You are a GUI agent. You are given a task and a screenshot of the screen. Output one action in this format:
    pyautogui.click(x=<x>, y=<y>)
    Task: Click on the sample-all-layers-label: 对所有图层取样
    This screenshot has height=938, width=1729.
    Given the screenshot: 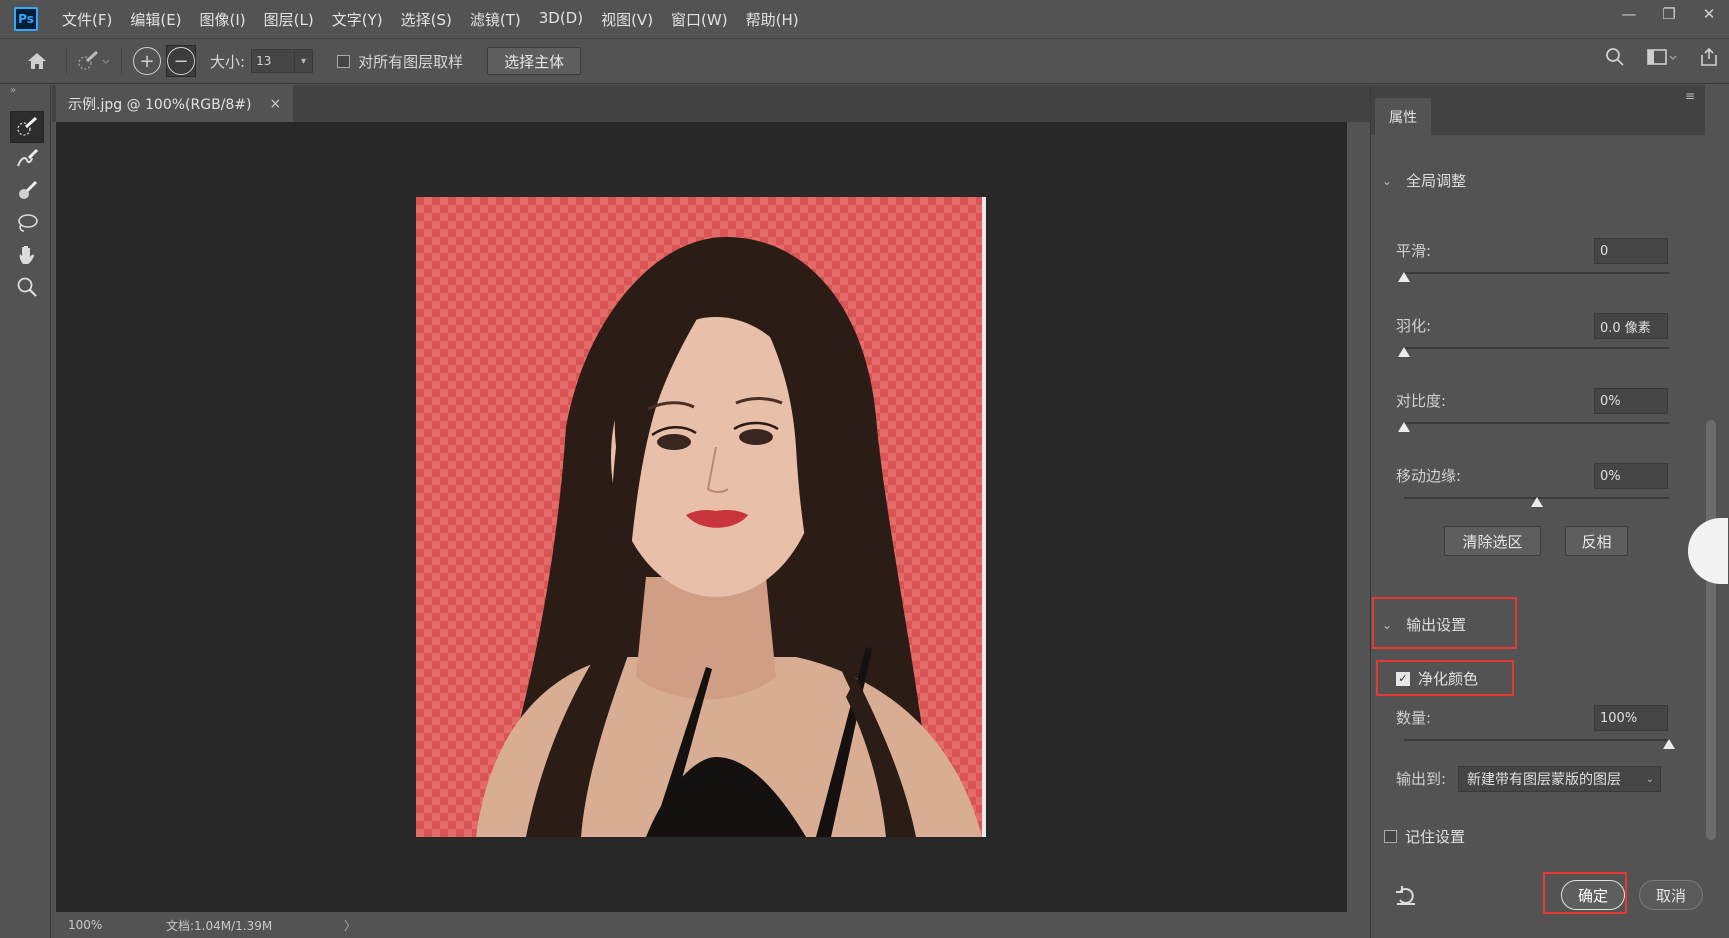 What is the action you would take?
    pyautogui.click(x=411, y=61)
    